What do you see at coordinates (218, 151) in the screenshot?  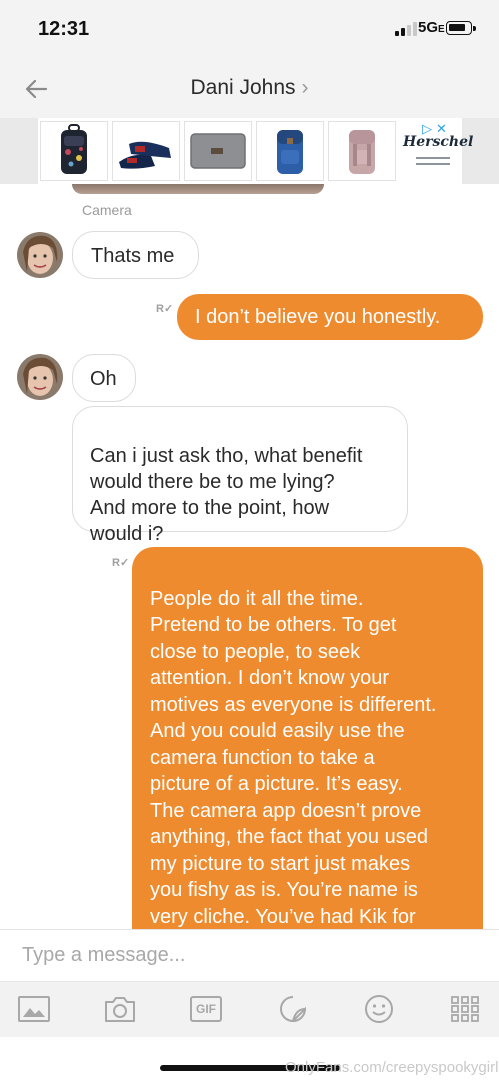 I see `ad-product-laptop-sleeve` at bounding box center [218, 151].